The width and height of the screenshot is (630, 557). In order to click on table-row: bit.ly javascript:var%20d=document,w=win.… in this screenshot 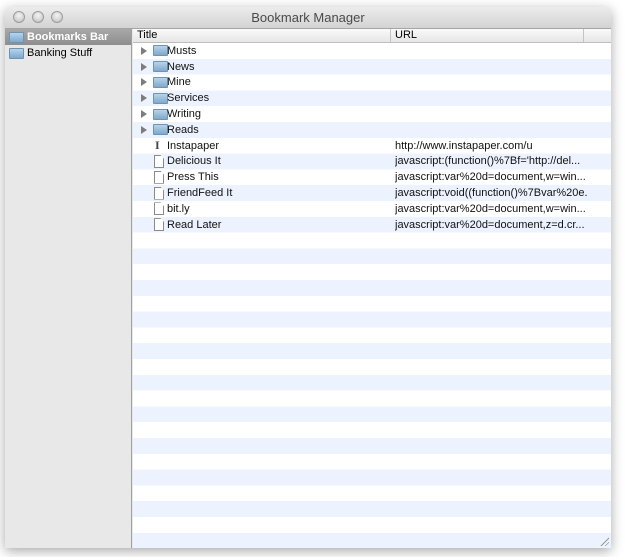, I will do `click(372, 209)`.